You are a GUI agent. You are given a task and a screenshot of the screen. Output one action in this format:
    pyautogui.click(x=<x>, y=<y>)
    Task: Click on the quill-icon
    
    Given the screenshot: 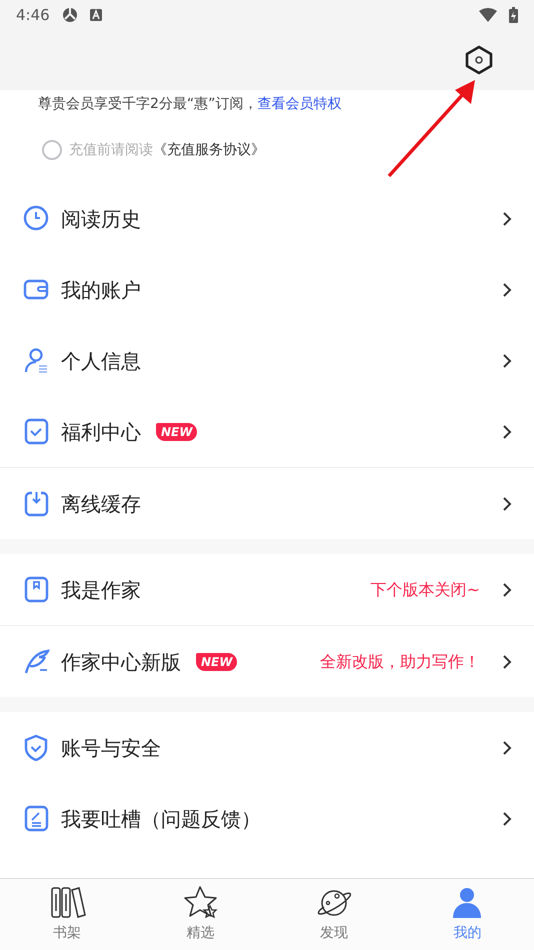 What is the action you would take?
    pyautogui.click(x=36, y=661)
    